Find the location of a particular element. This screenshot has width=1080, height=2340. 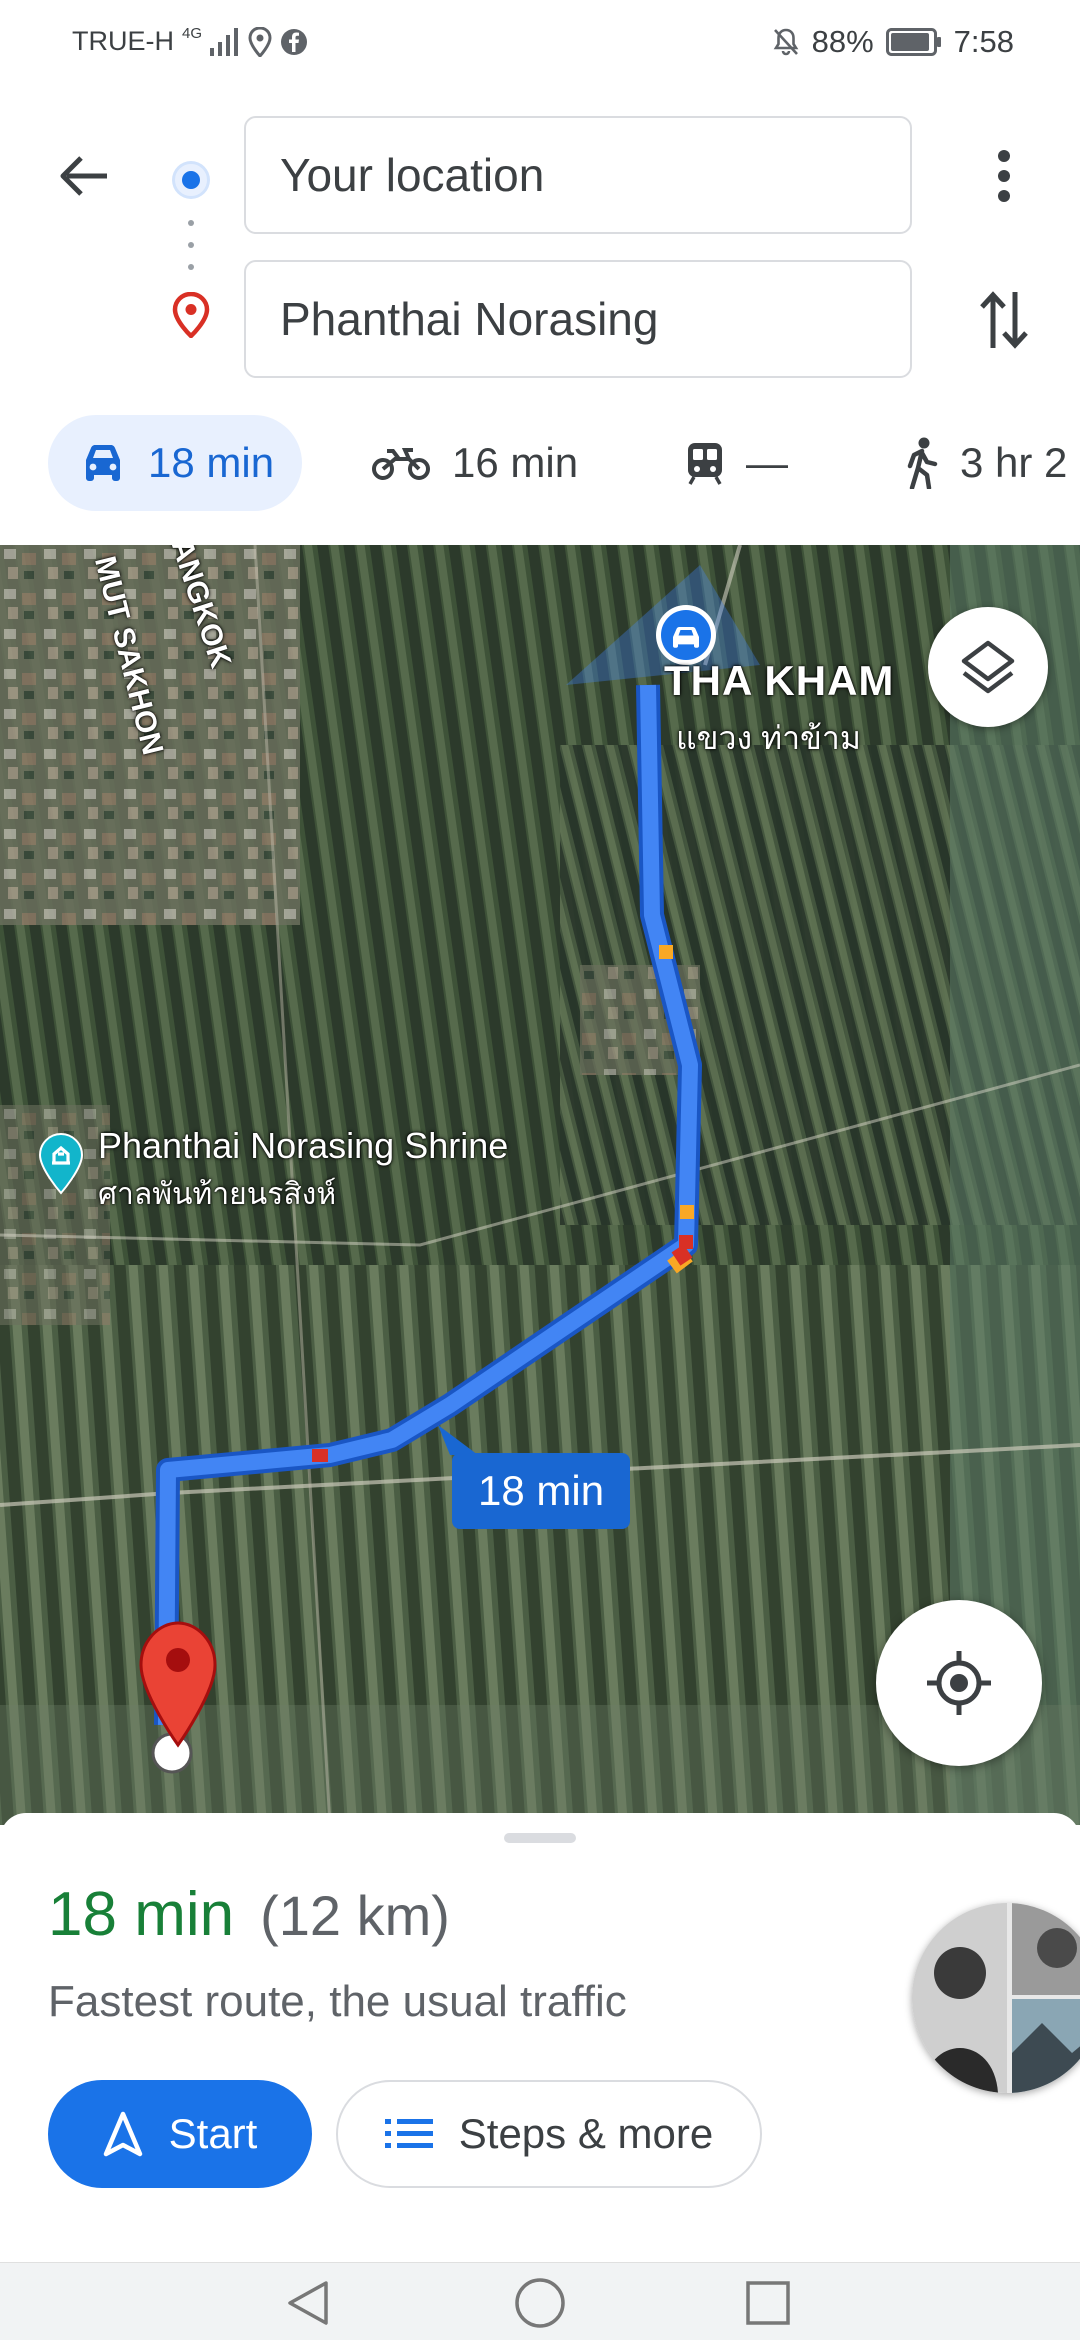

location-status-icon is located at coordinates (260, 41).